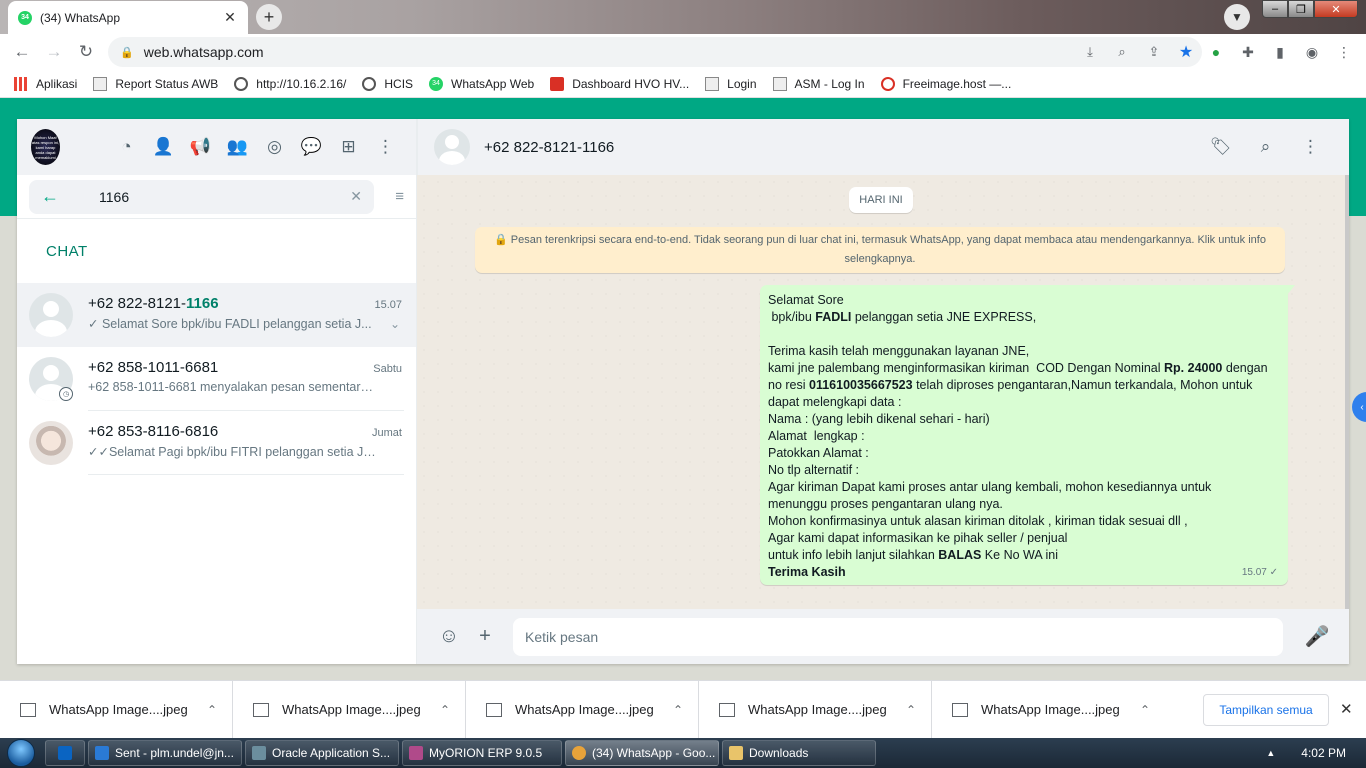  I want to click on channels-icon: 💬, so click(311, 147).